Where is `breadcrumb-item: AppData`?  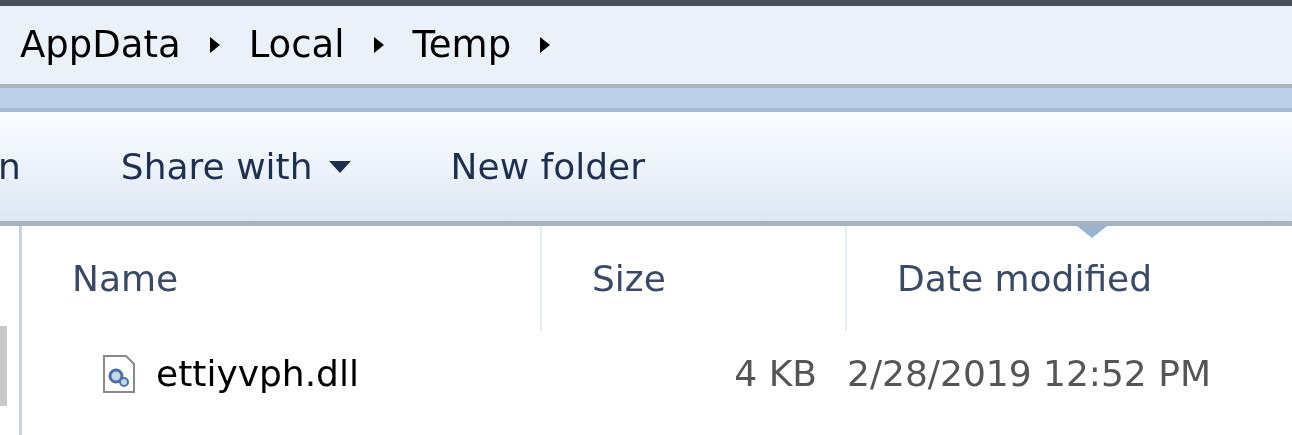 breadcrumb-item: AppData is located at coordinates (100, 45).